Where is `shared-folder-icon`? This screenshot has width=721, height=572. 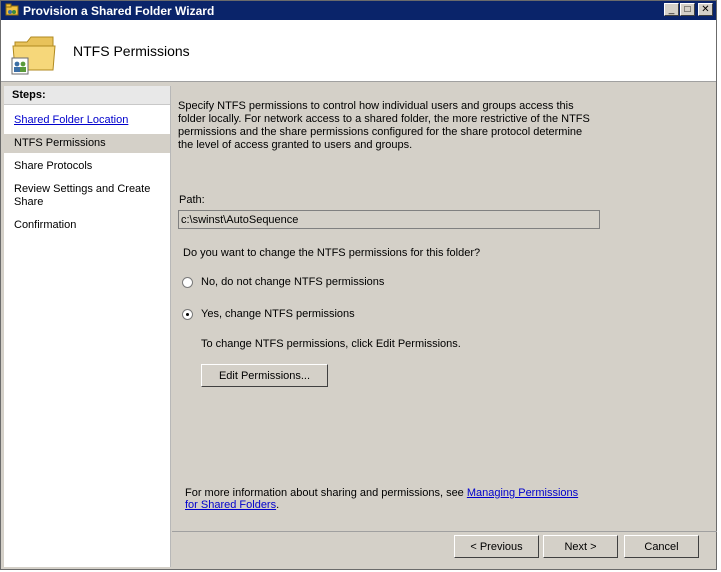
shared-folder-icon is located at coordinates (33, 55).